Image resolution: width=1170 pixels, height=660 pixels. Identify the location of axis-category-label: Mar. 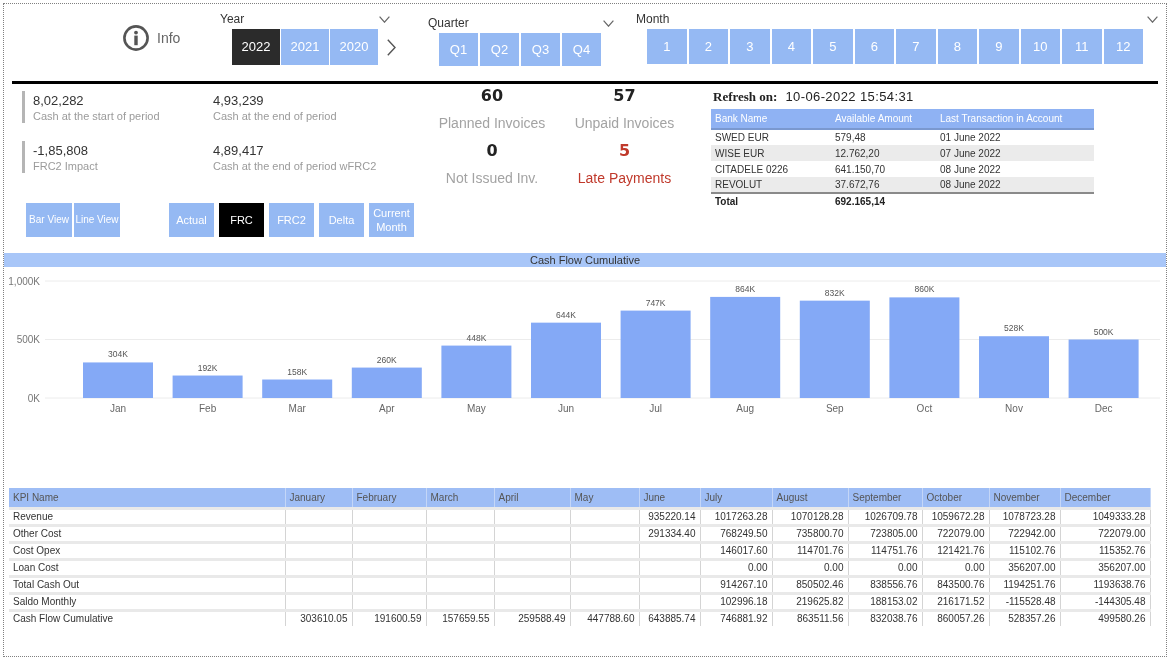
(297, 408).